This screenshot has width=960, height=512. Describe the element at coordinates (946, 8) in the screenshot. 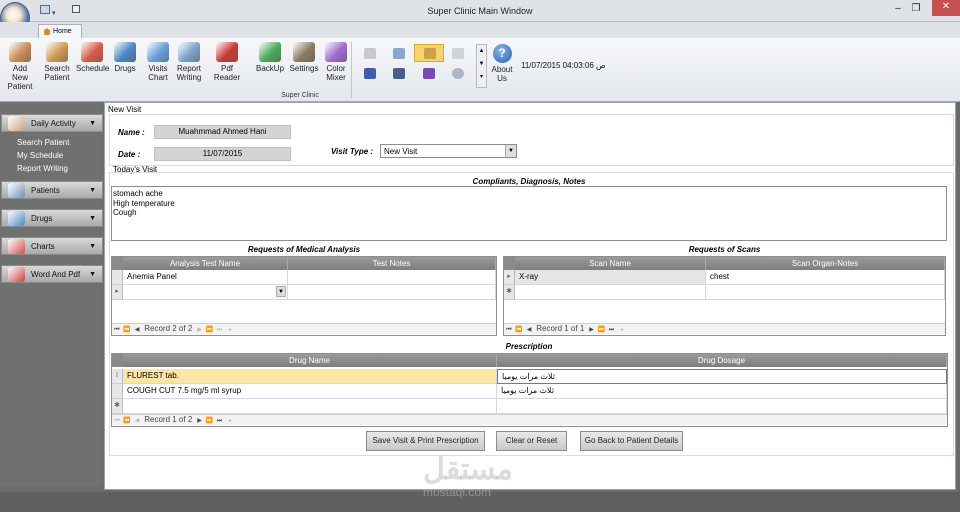

I see `close-button: ✕` at that location.